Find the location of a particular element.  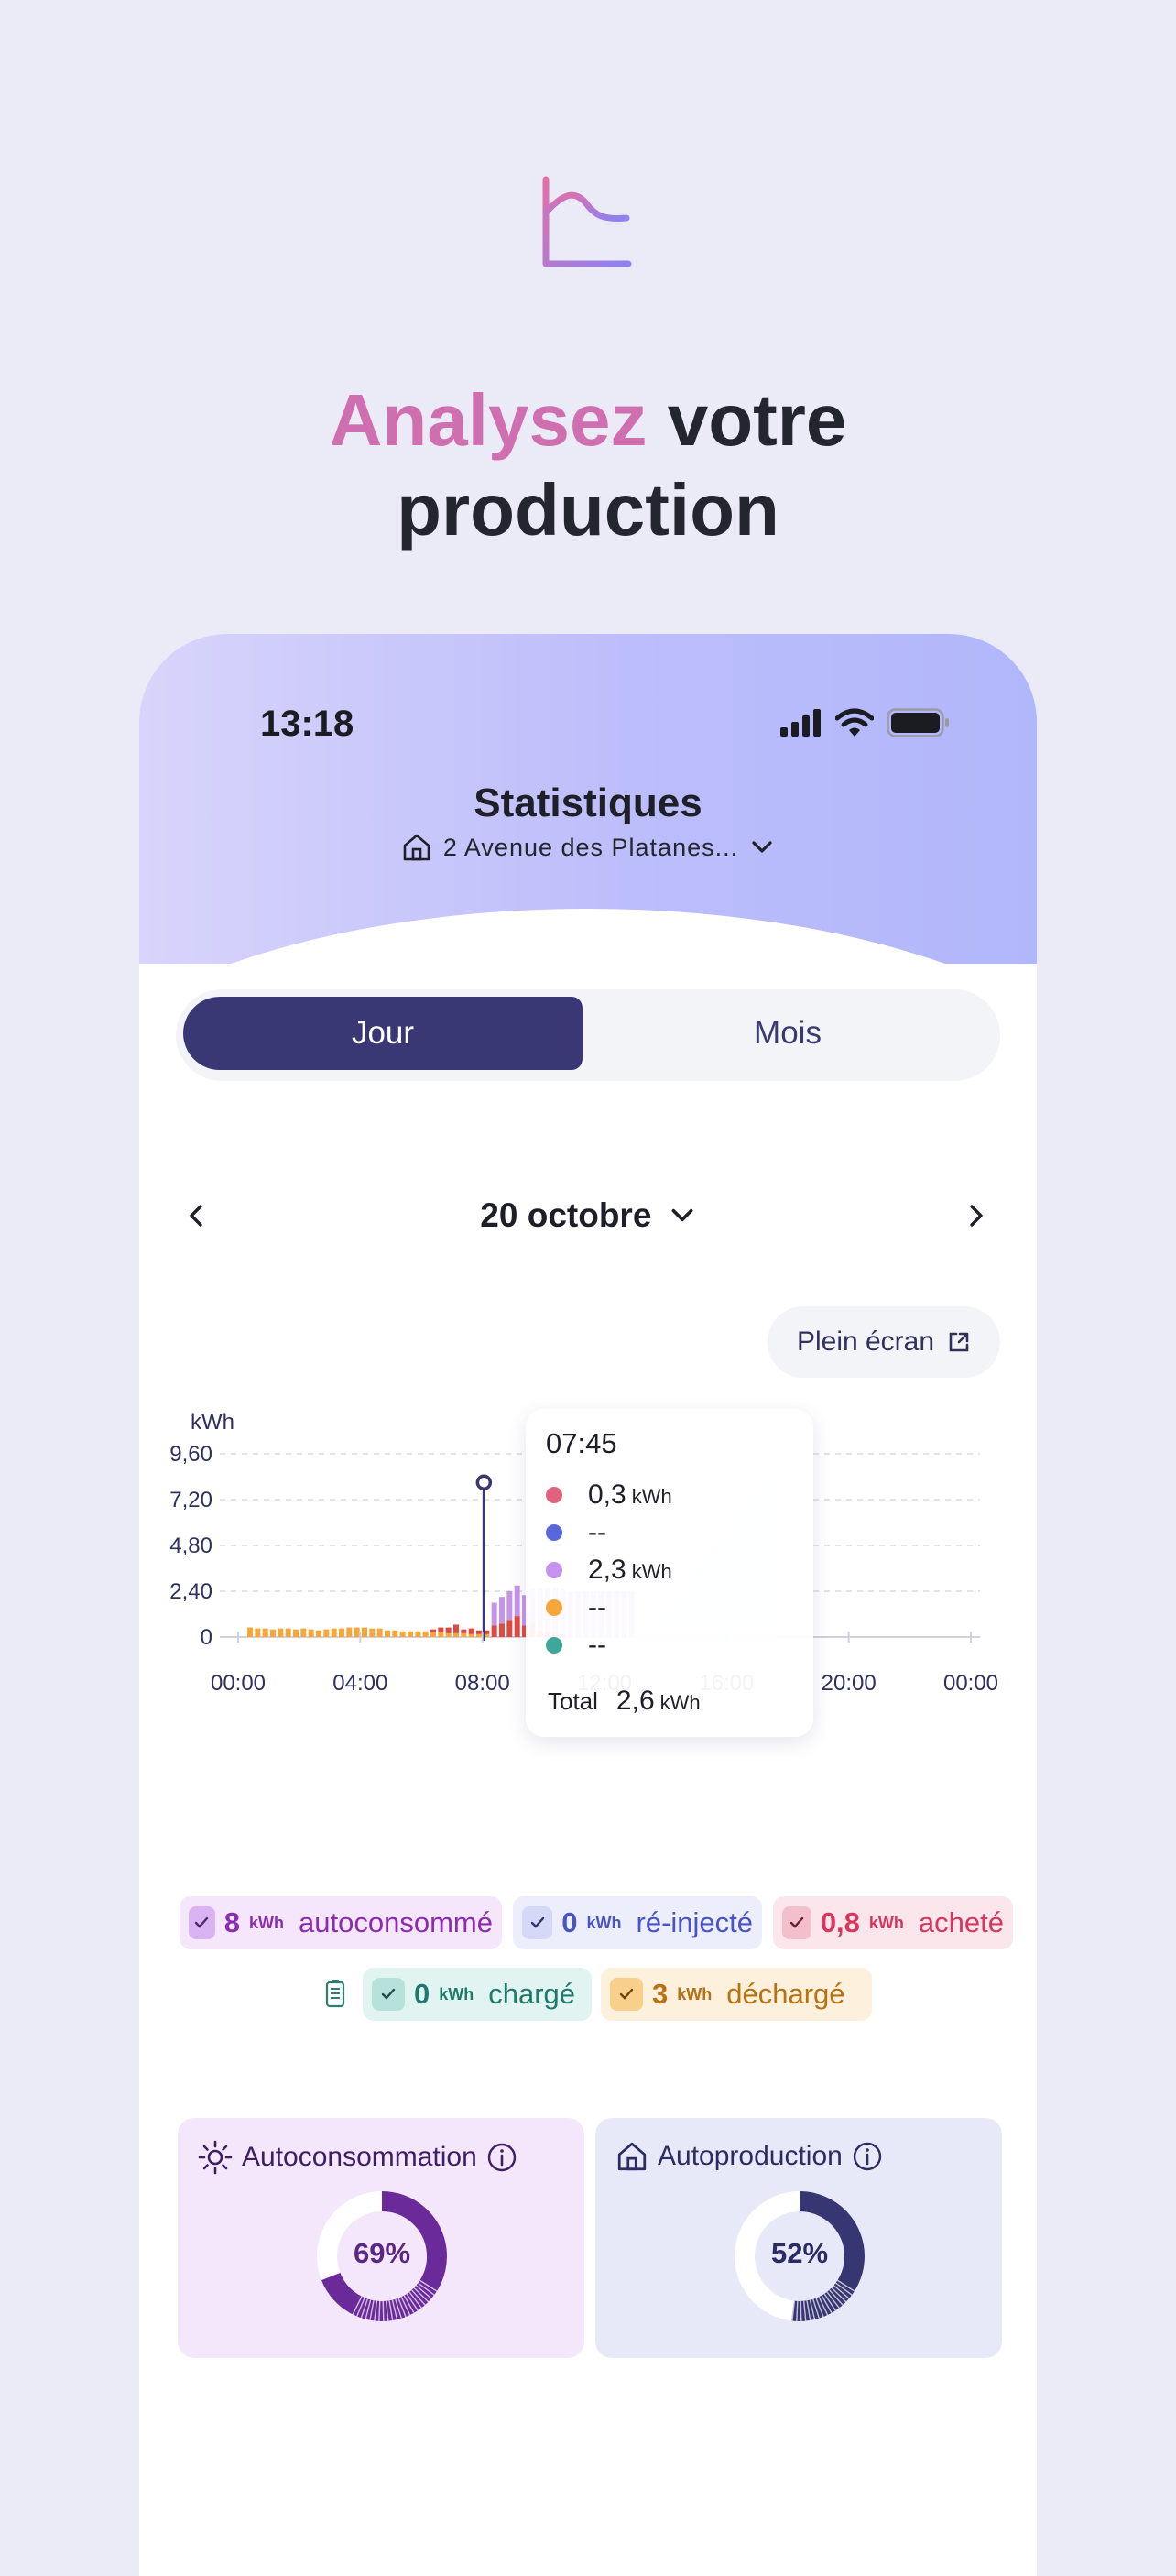

headline-line2: production is located at coordinates (588, 510).